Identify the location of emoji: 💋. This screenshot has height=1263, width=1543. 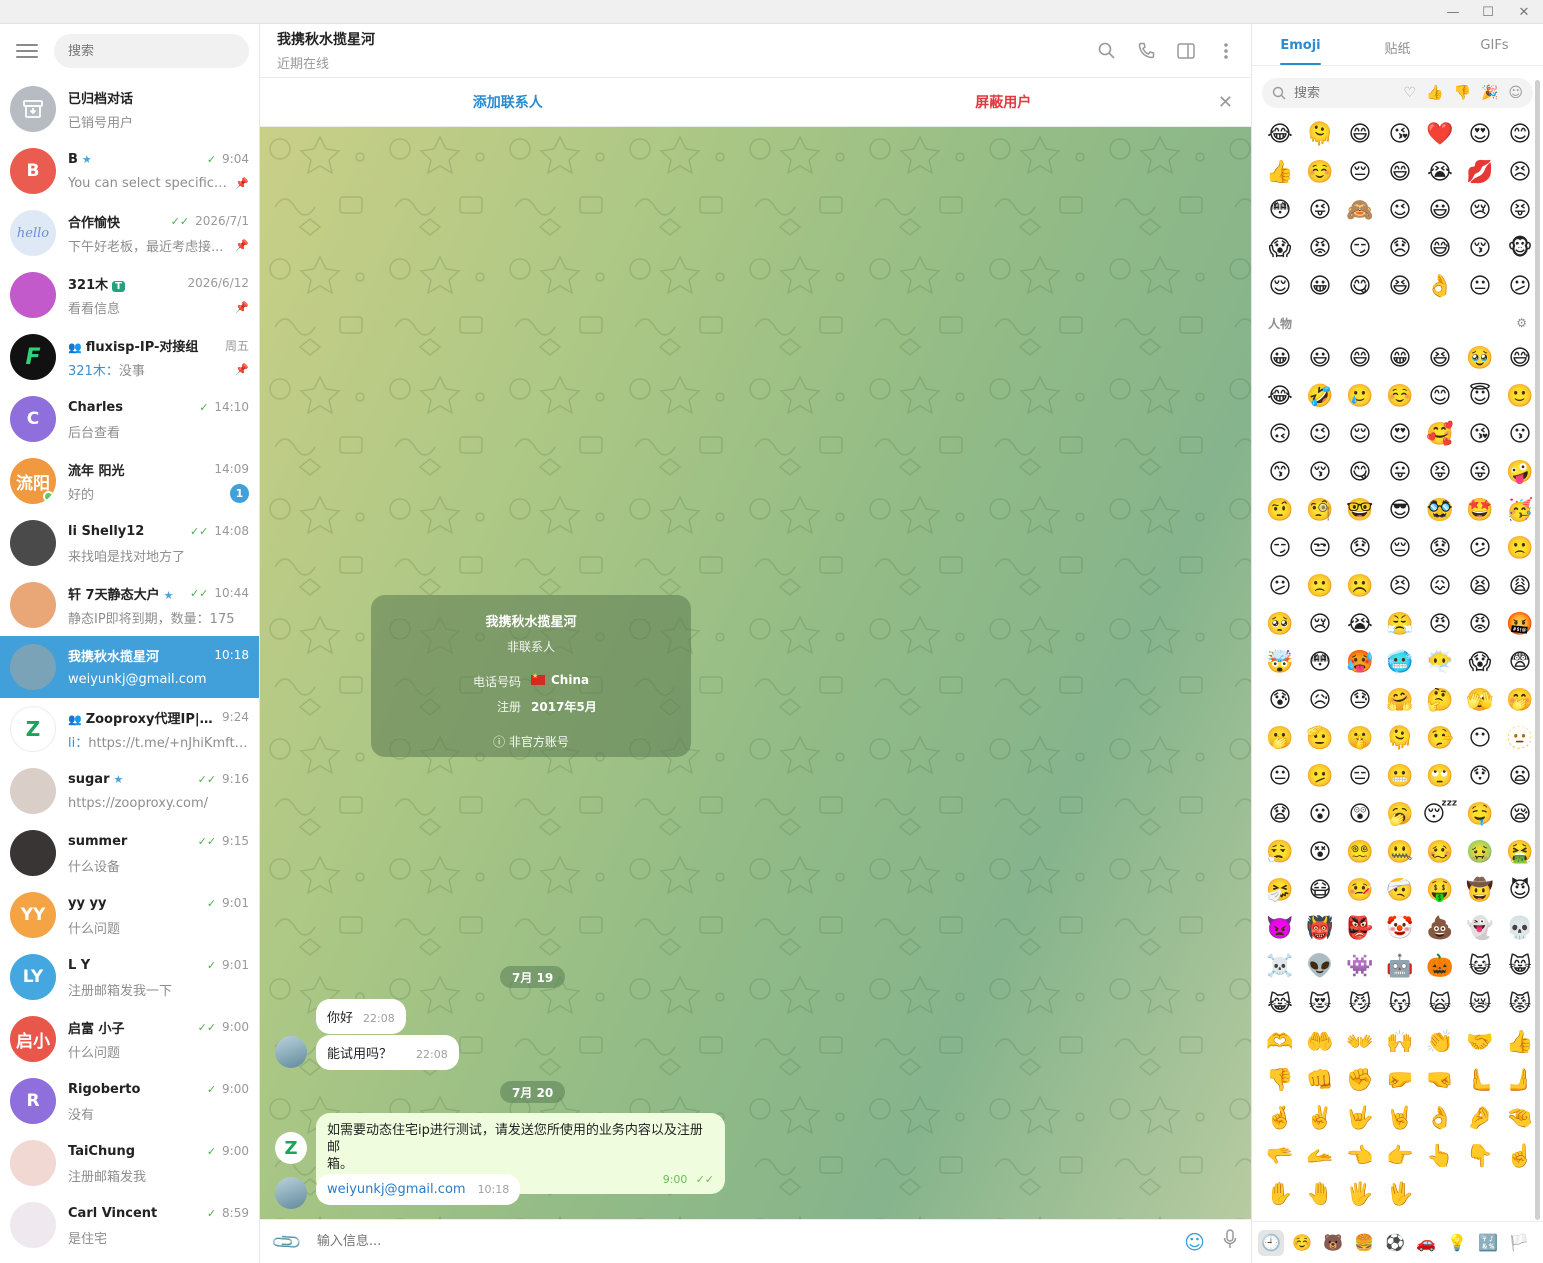
(1480, 173).